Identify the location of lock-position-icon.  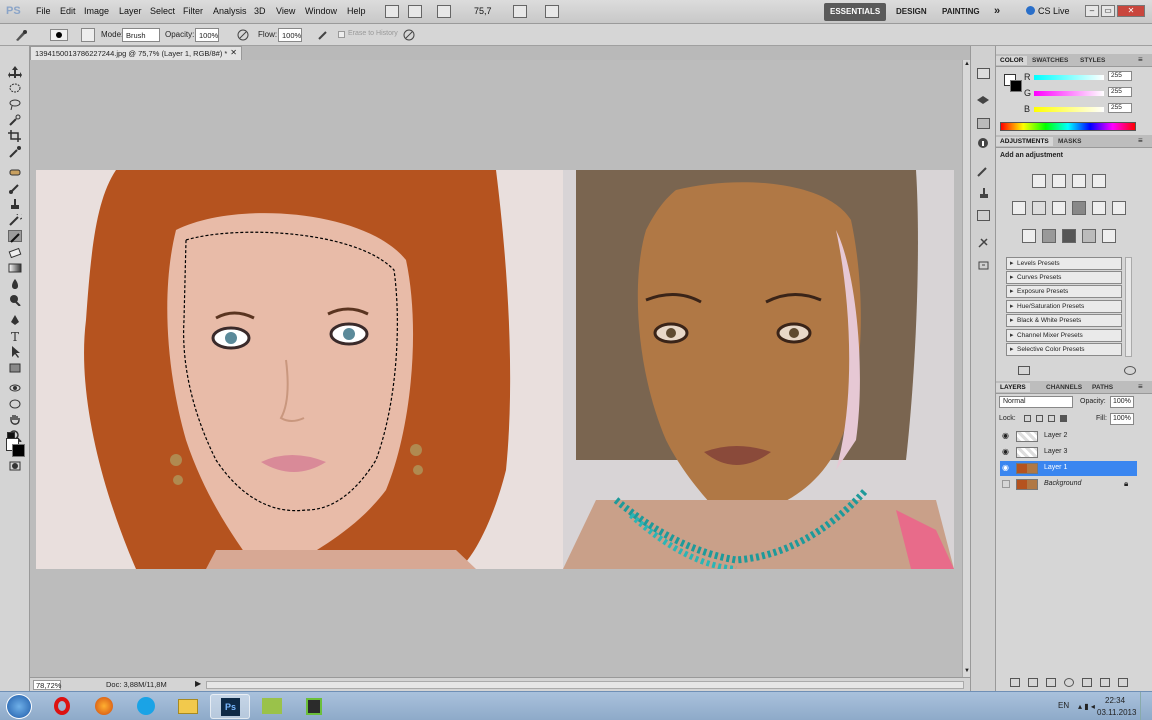
(1051, 418).